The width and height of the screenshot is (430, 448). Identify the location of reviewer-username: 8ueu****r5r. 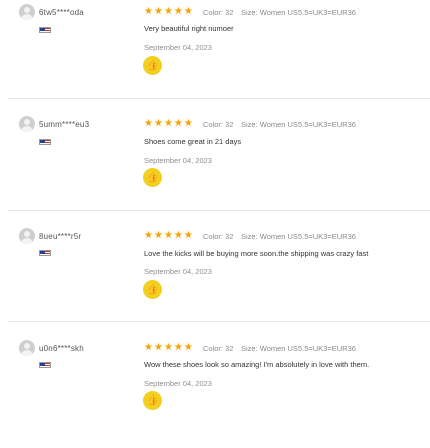
(60, 236).